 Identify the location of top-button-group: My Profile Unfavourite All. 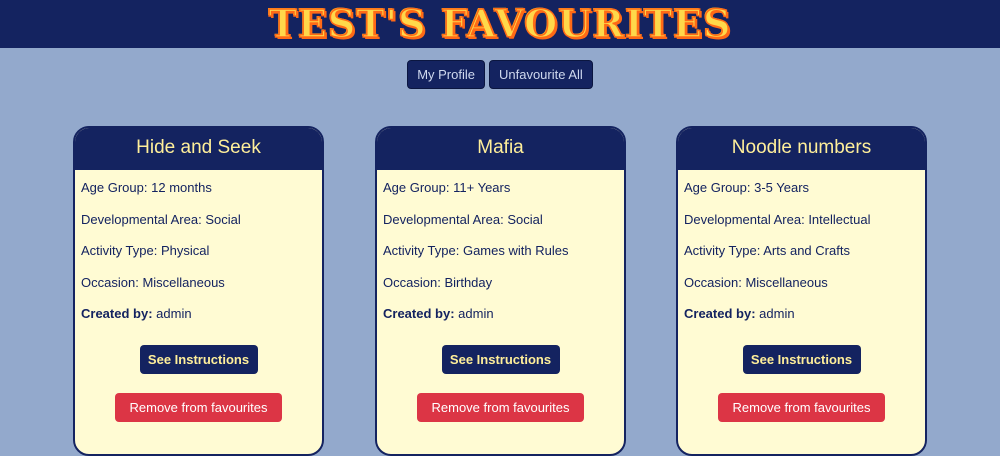
(500, 74).